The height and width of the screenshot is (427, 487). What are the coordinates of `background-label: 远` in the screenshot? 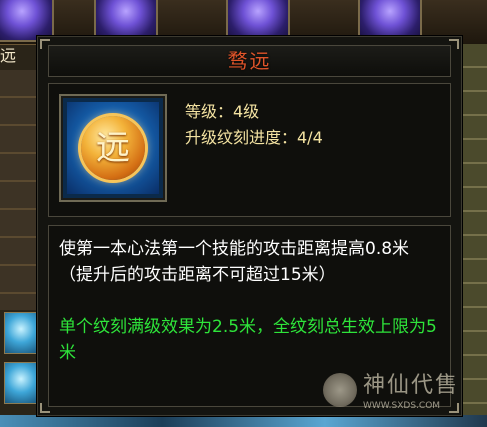 It's located at (8, 55).